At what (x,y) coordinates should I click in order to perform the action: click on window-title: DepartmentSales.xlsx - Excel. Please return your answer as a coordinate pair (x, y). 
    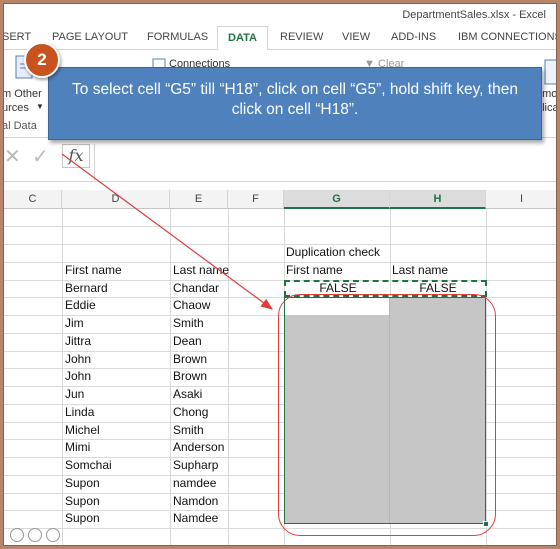
    Looking at the image, I should click on (474, 15).